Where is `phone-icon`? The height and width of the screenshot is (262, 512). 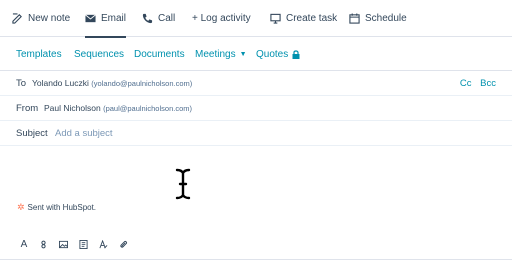 phone-icon is located at coordinates (147, 18).